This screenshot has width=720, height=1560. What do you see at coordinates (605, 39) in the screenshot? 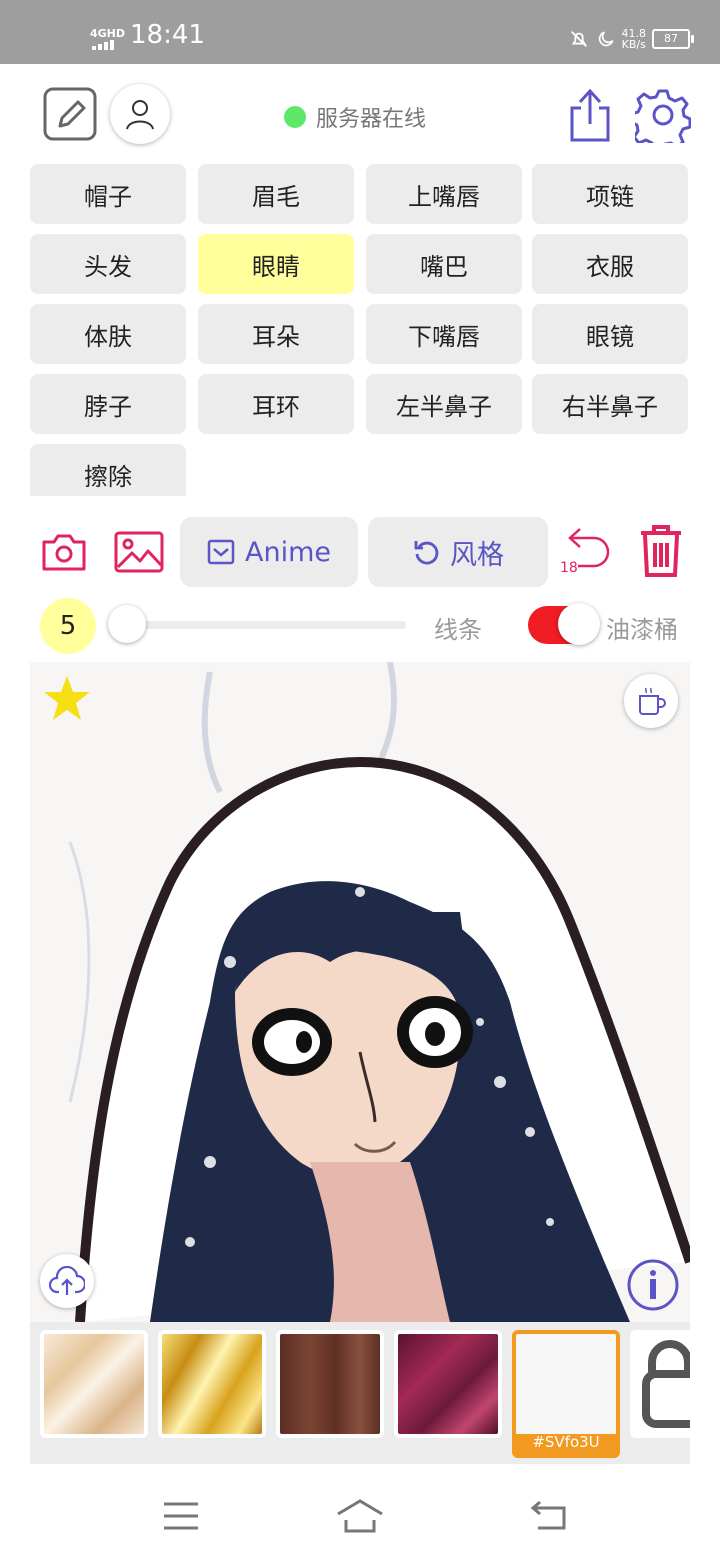
I see `moon-icon` at bounding box center [605, 39].